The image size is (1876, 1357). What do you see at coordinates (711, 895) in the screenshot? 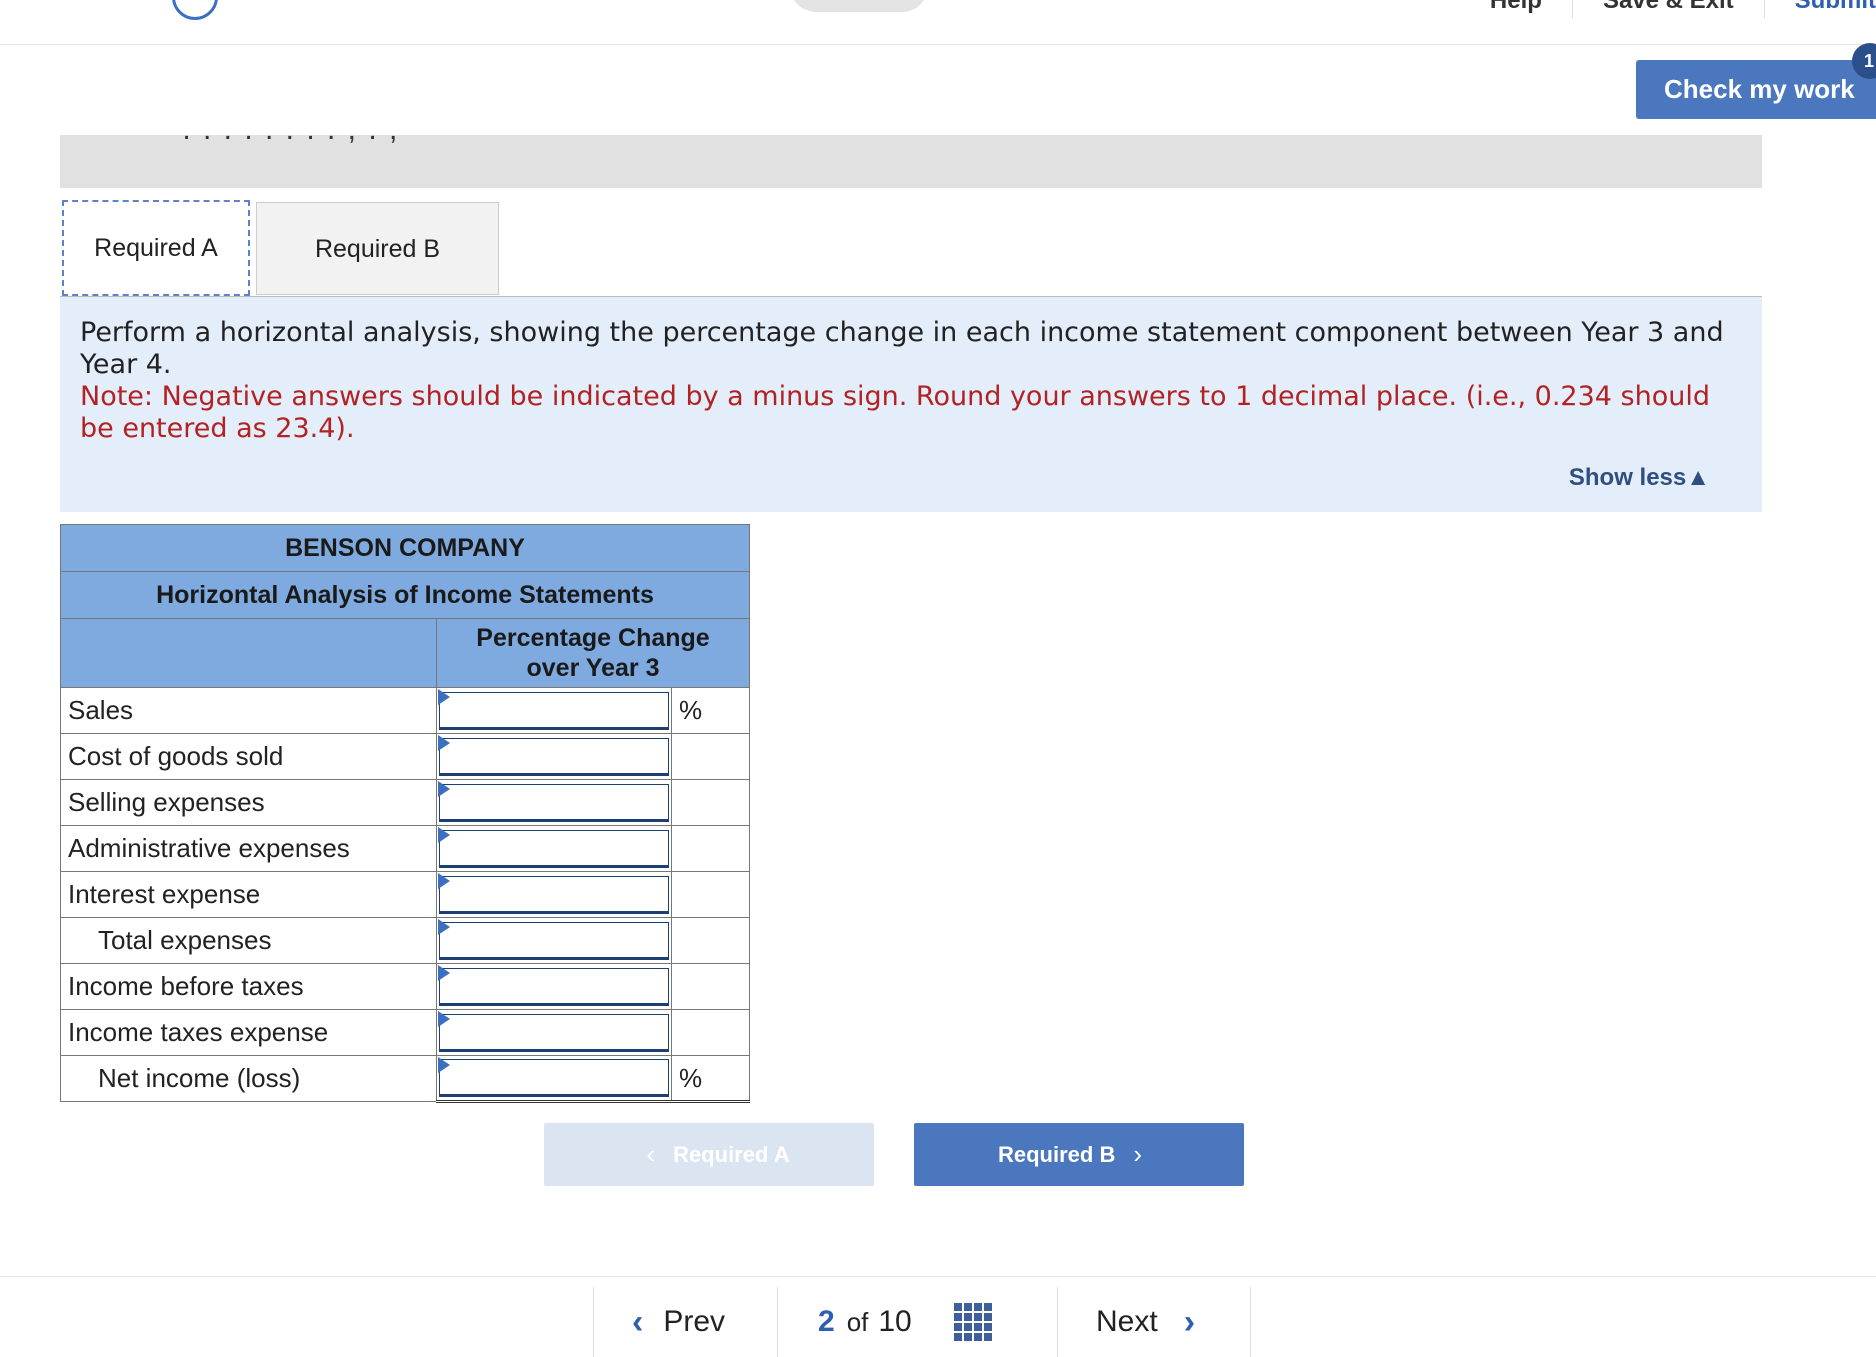
I see `unit-interest` at bounding box center [711, 895].